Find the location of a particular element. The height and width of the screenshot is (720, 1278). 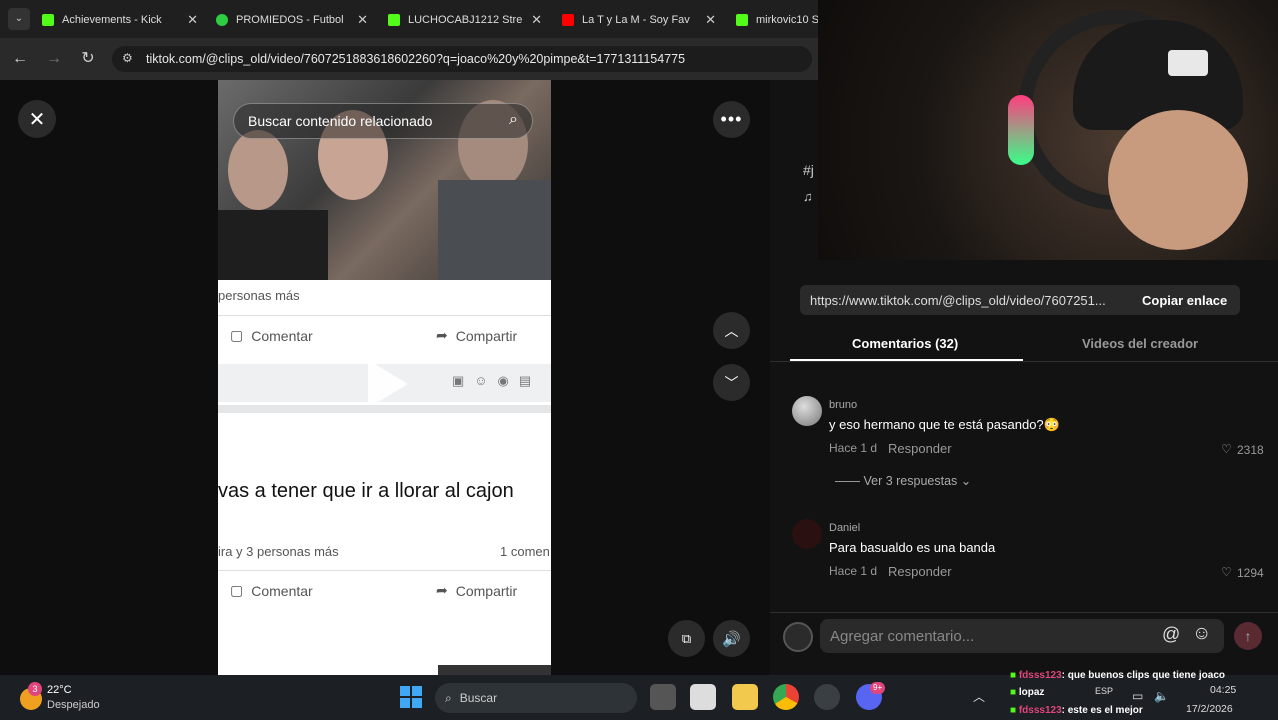

play-icon is located at coordinates (388, 384).